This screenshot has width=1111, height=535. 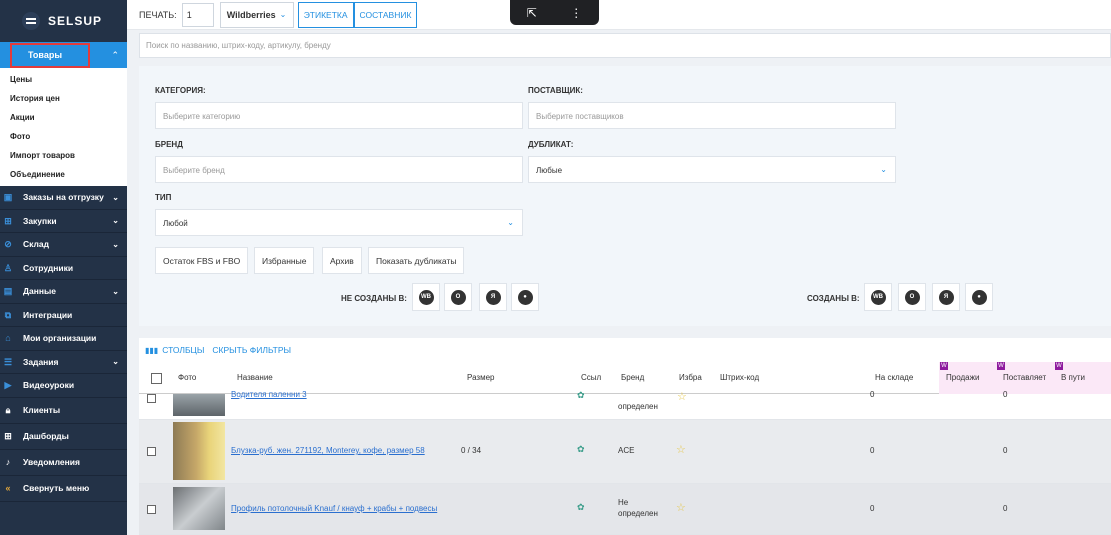 What do you see at coordinates (202, 260) in the screenshot?
I see `stock-fbs-fbo-button: Остаток FBS и FBO` at bounding box center [202, 260].